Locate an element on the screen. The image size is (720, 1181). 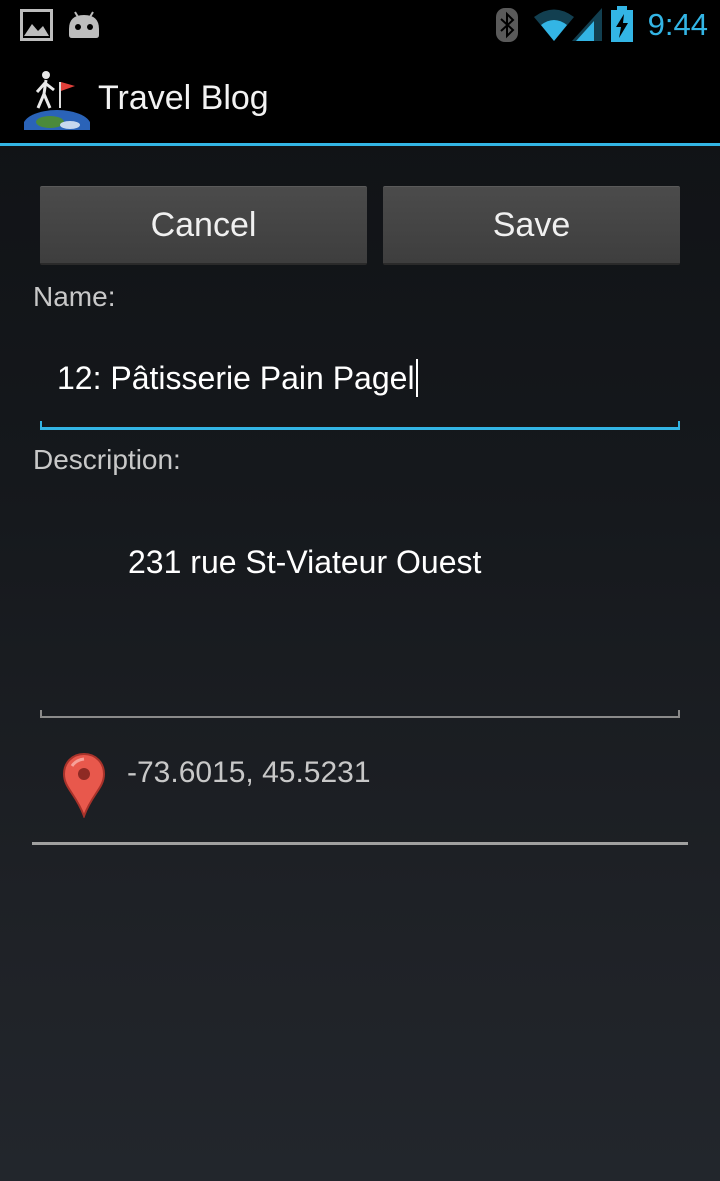
name-field-underline is located at coordinates (360, 428).